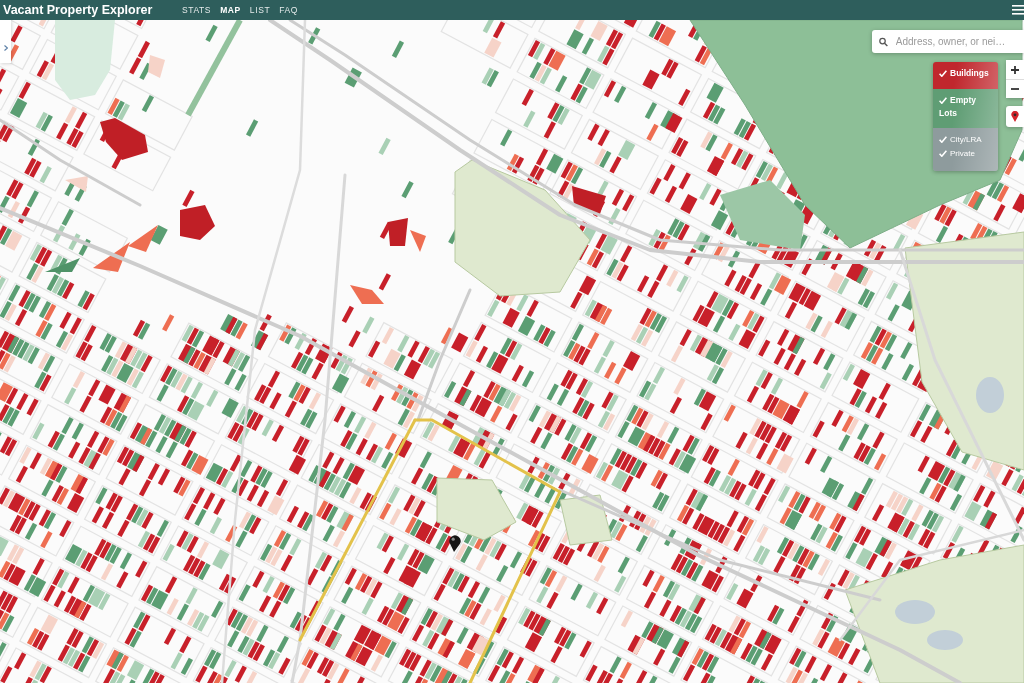 The image size is (1024, 683). I want to click on app-title: Vacant Property Explorer, so click(78, 10).